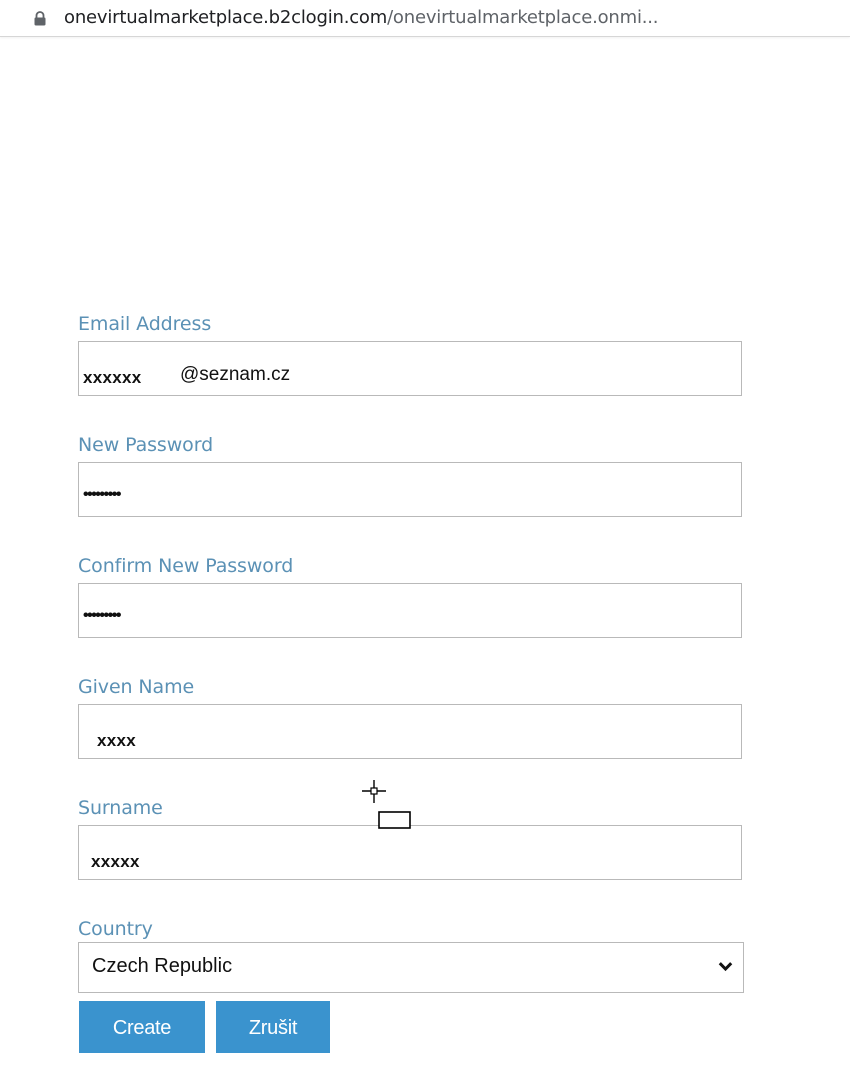 This screenshot has height=1089, width=850. Describe the element at coordinates (117, 740) in the screenshot. I see `given-name-value: xxxx` at that location.